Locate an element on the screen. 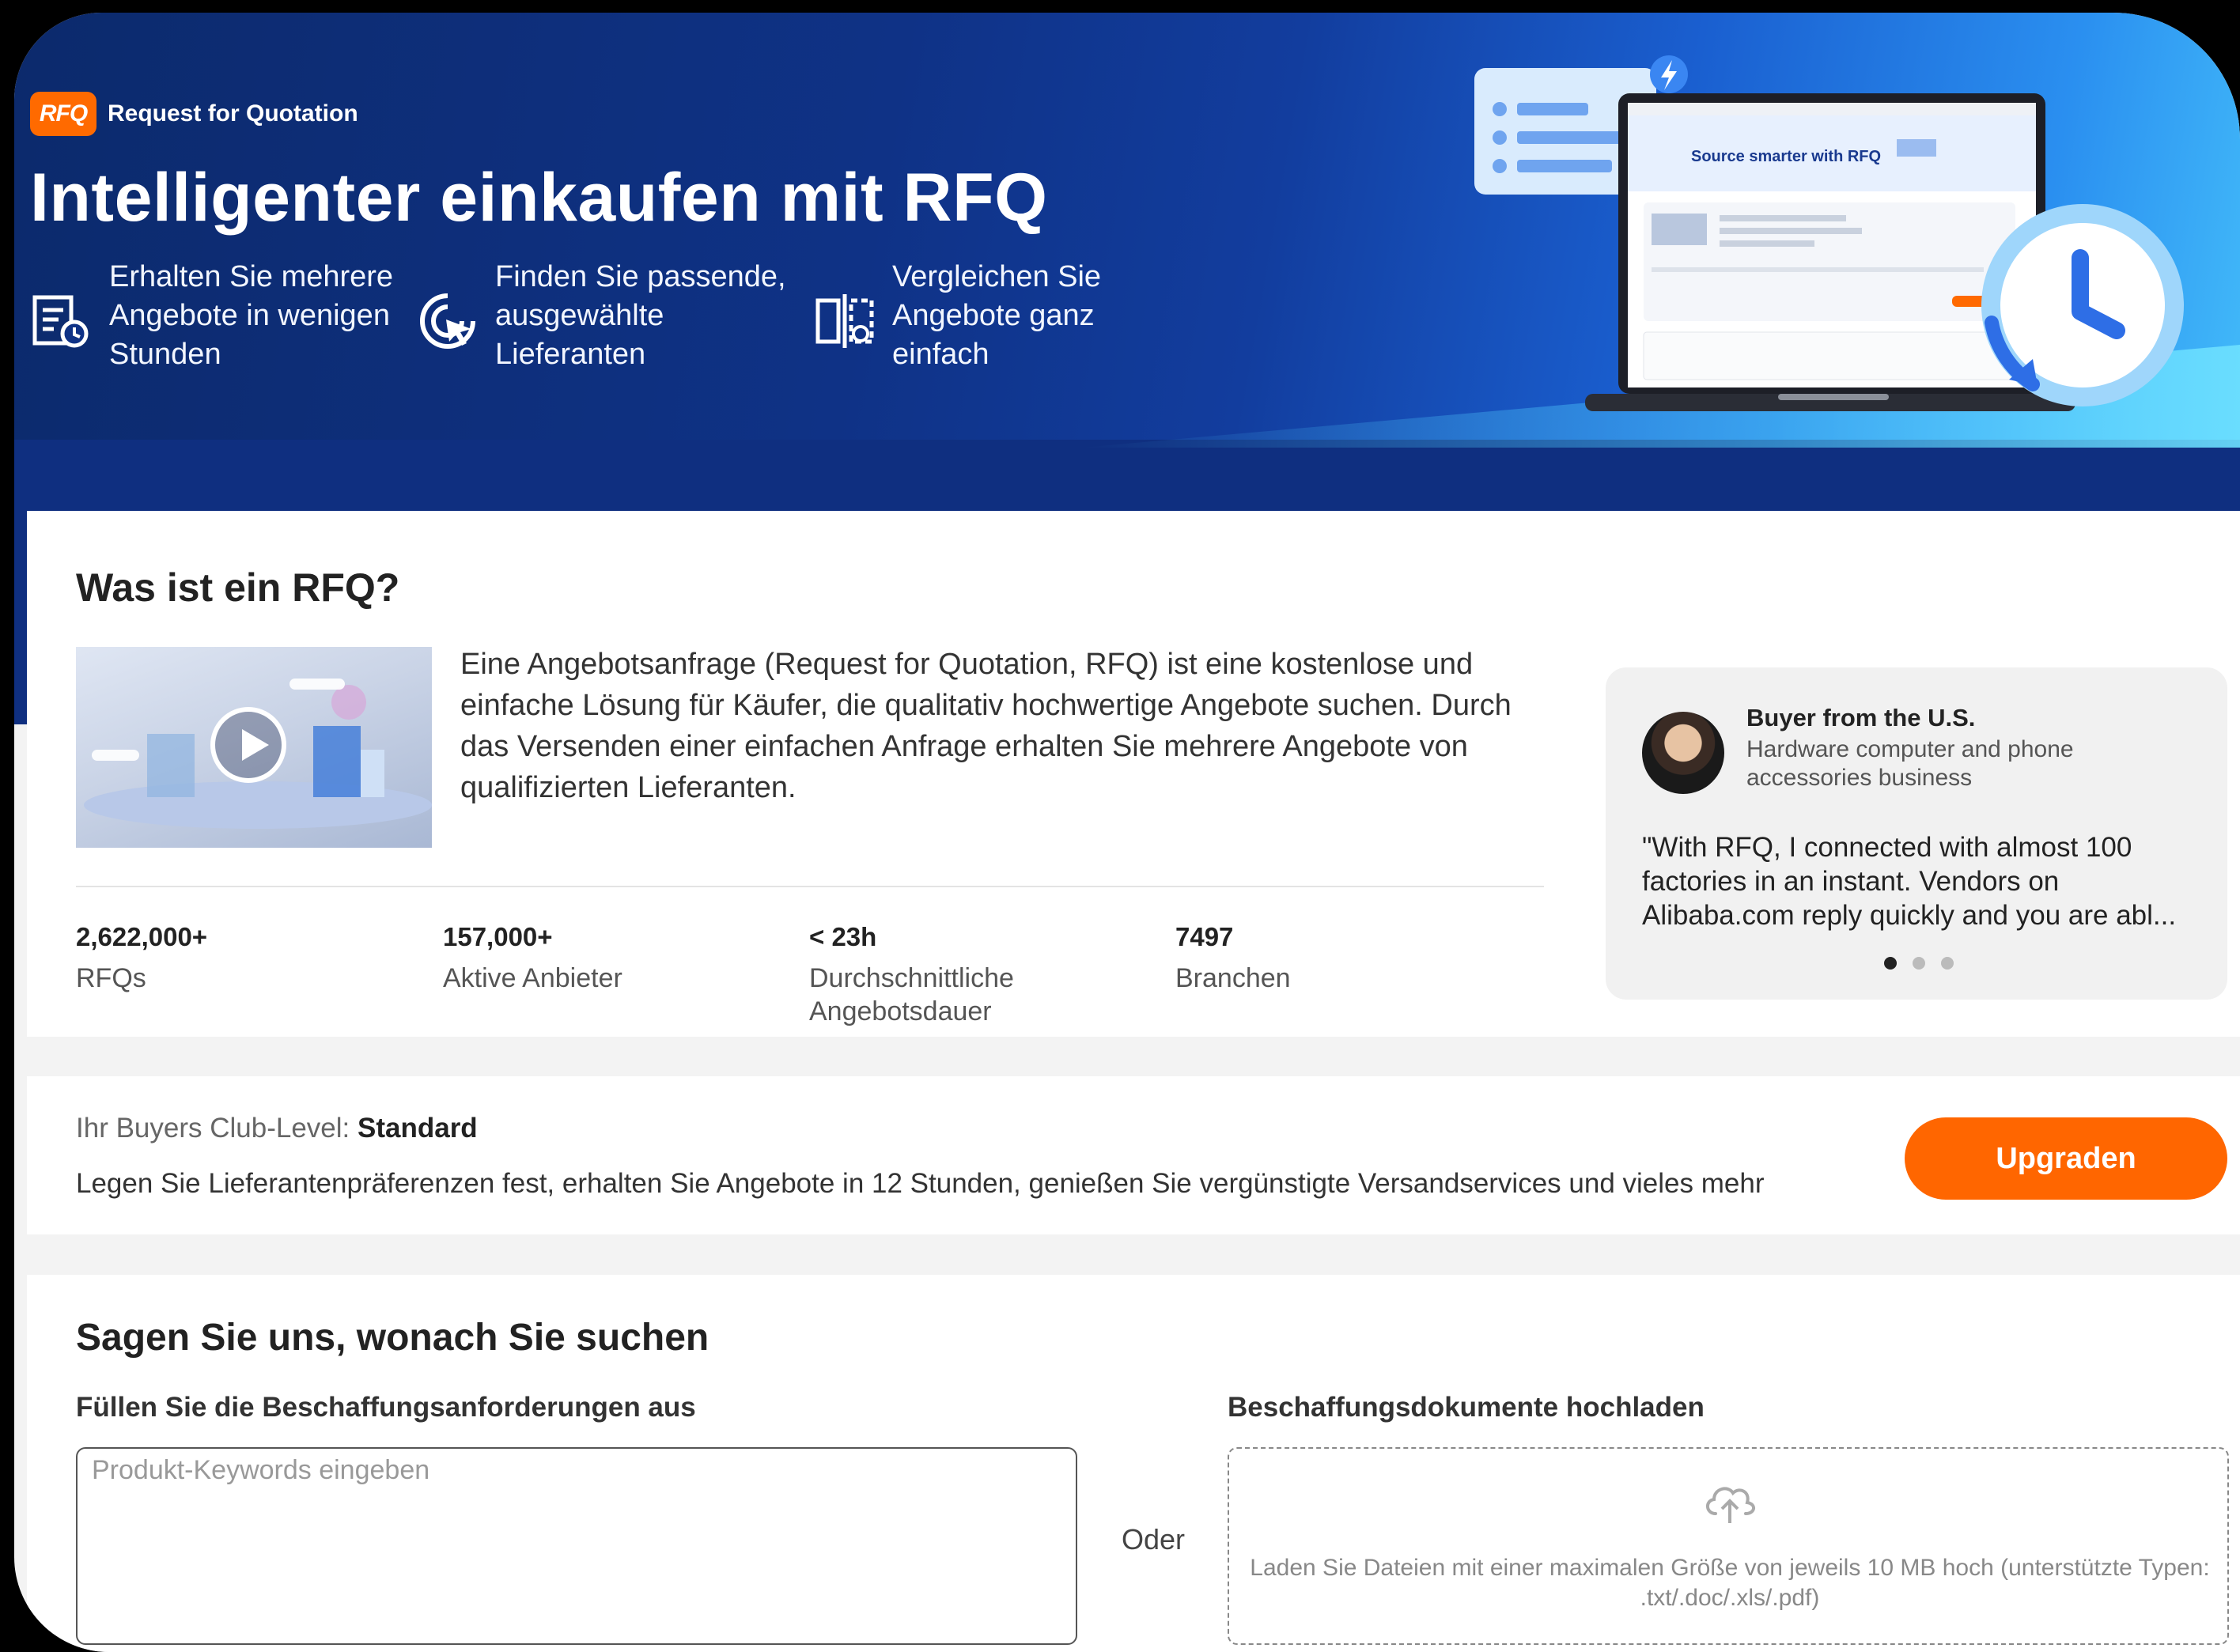 This screenshot has width=2240, height=1652. upgrade-button: Upgraden is located at coordinates (2066, 1158).